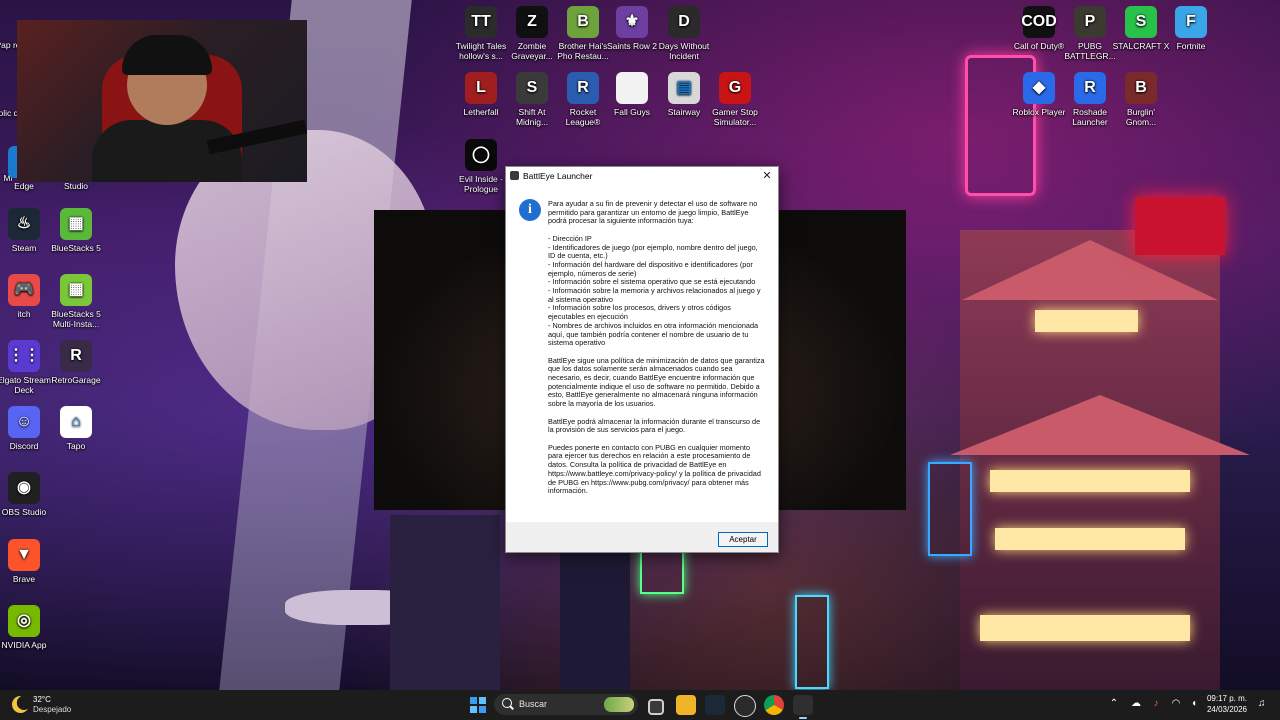 This screenshot has height=720, width=1280. Describe the element at coordinates (20, 704) in the screenshot. I see `weather-moon-icon` at that location.